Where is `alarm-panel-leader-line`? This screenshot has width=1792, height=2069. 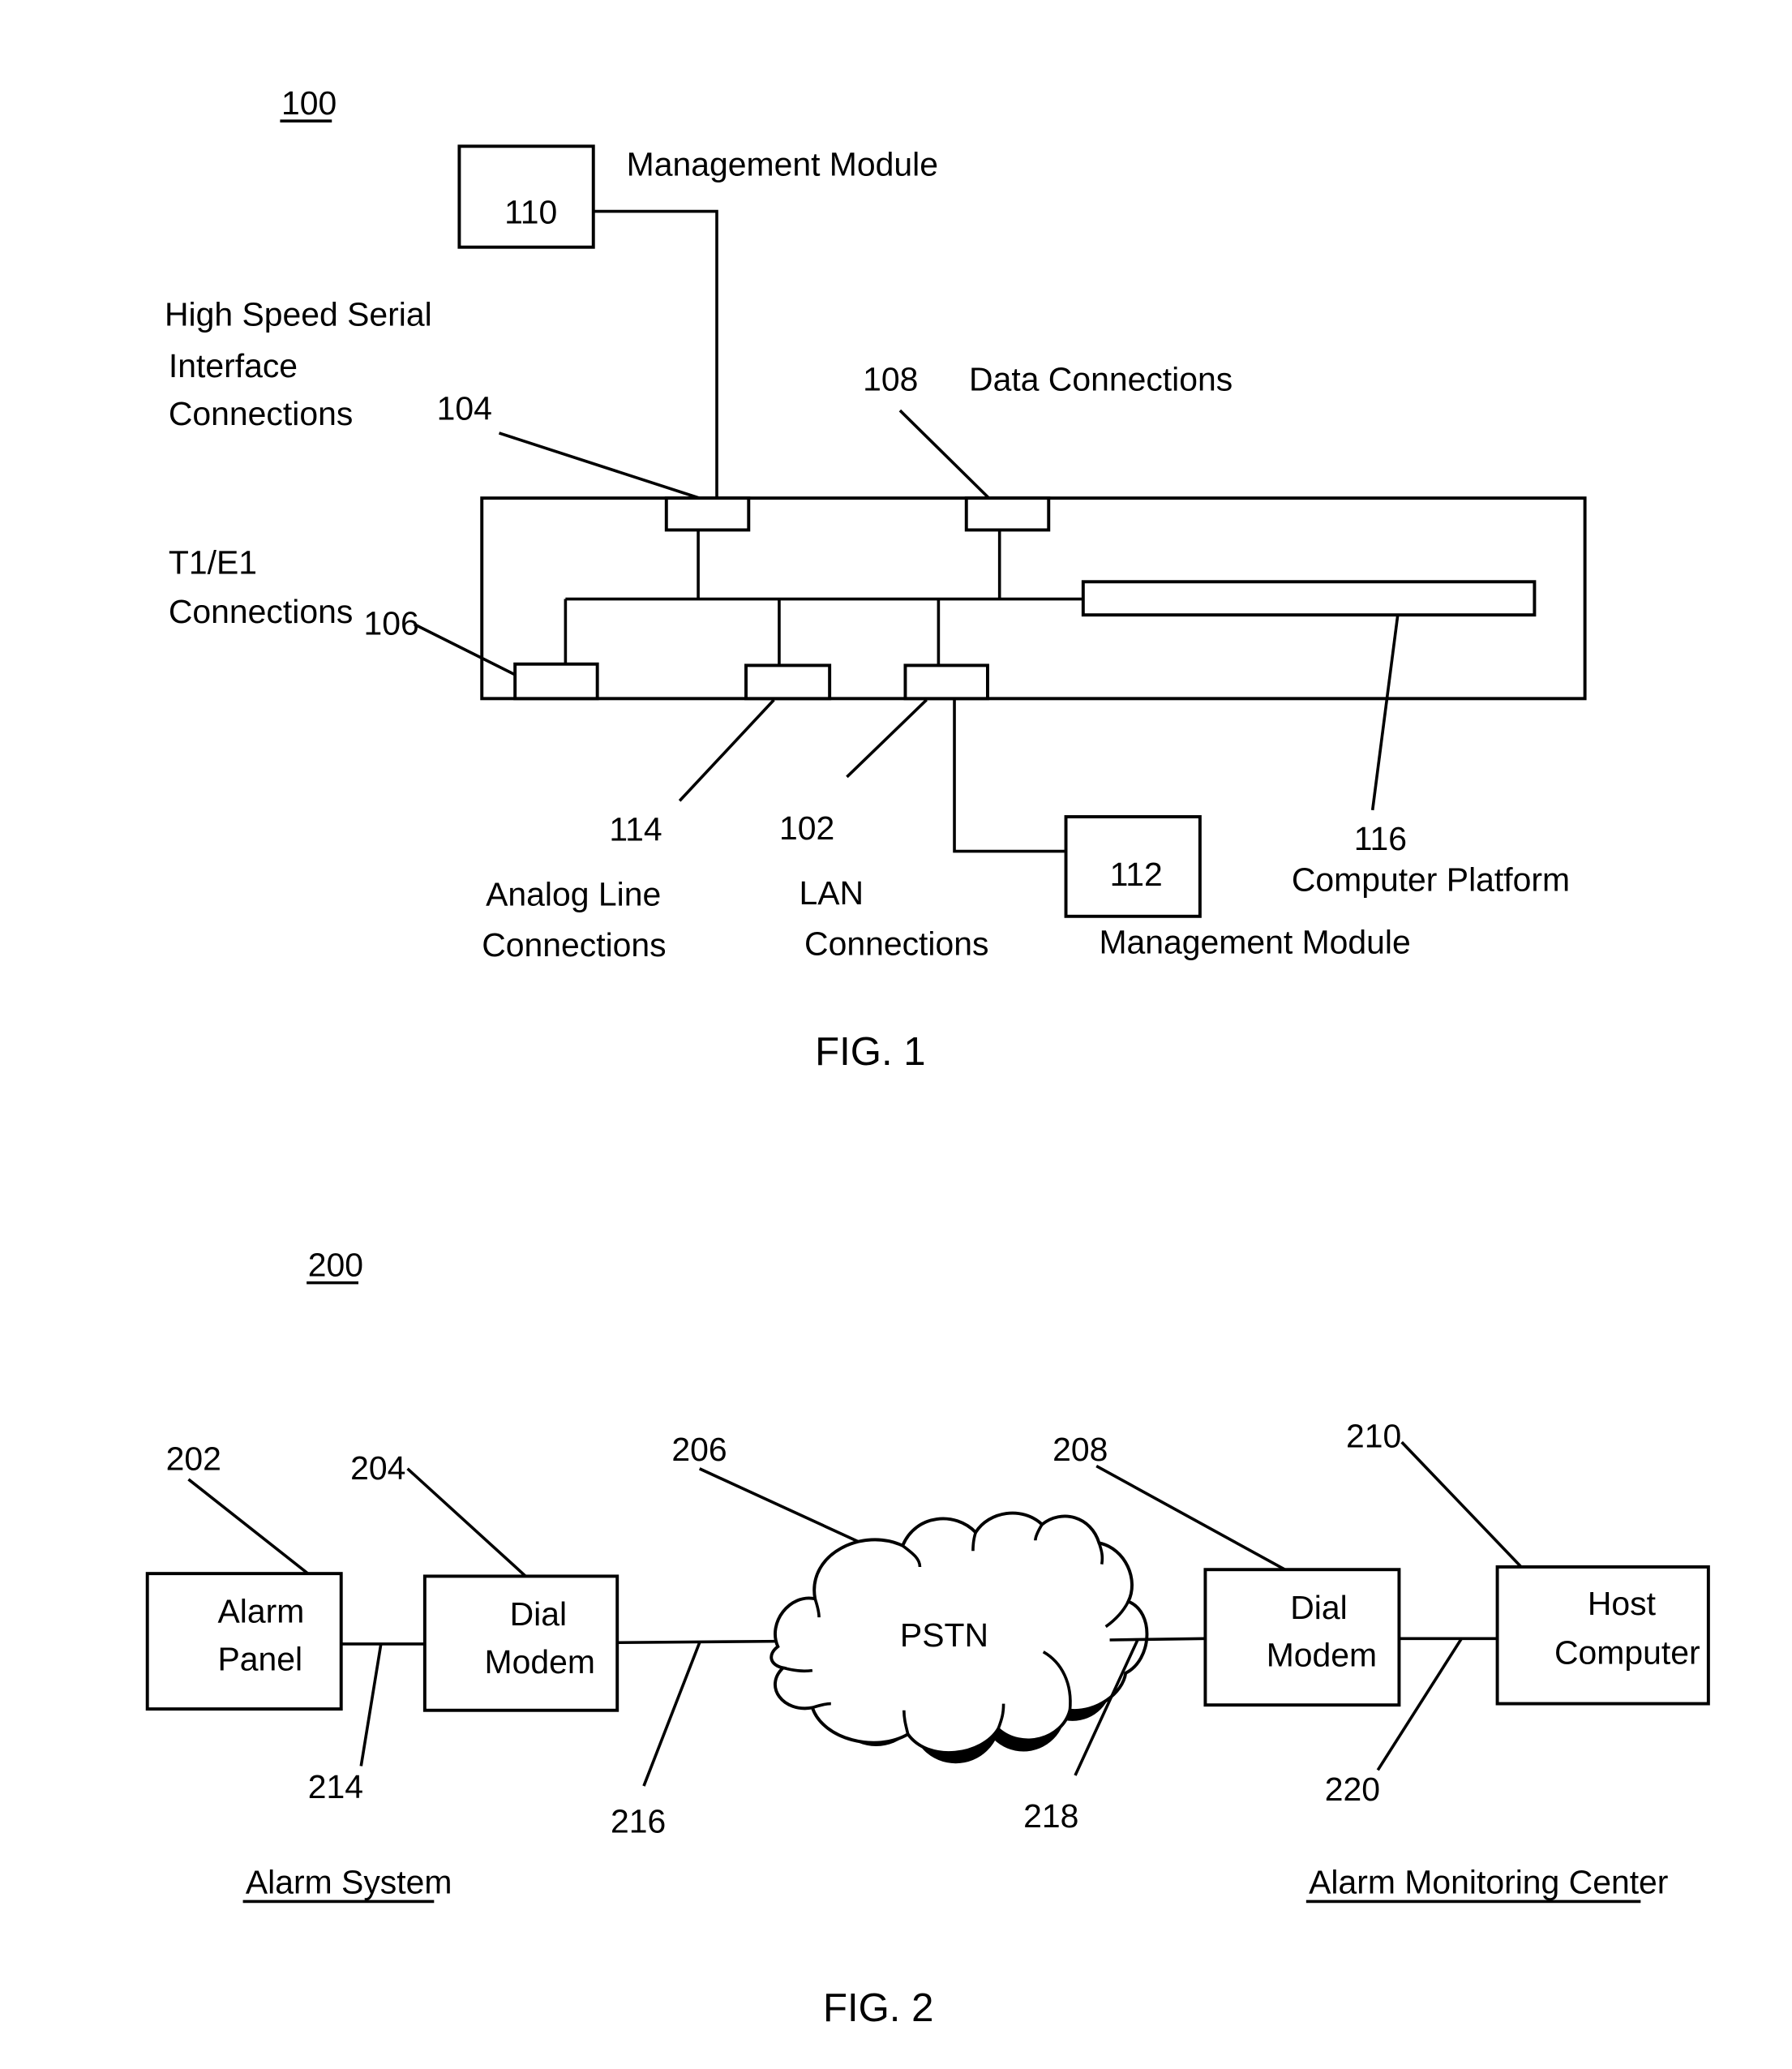
alarm-panel-leader-line is located at coordinates (248, 1526).